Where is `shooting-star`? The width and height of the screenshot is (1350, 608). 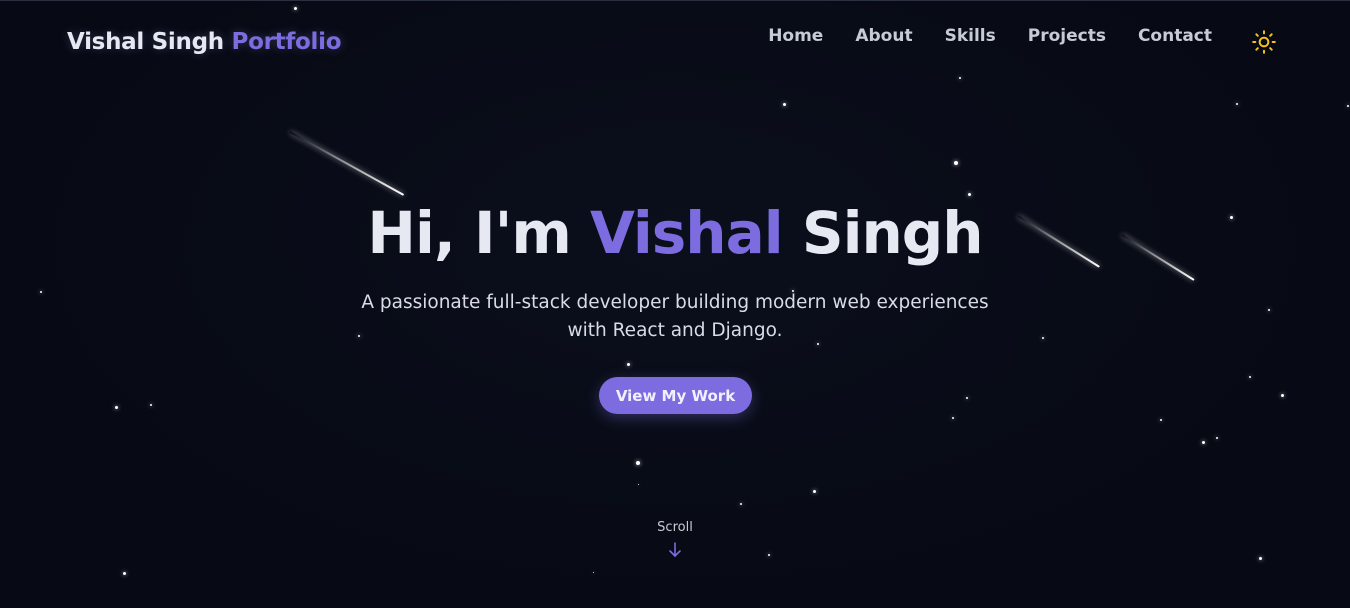
shooting-star is located at coordinates (347, 163).